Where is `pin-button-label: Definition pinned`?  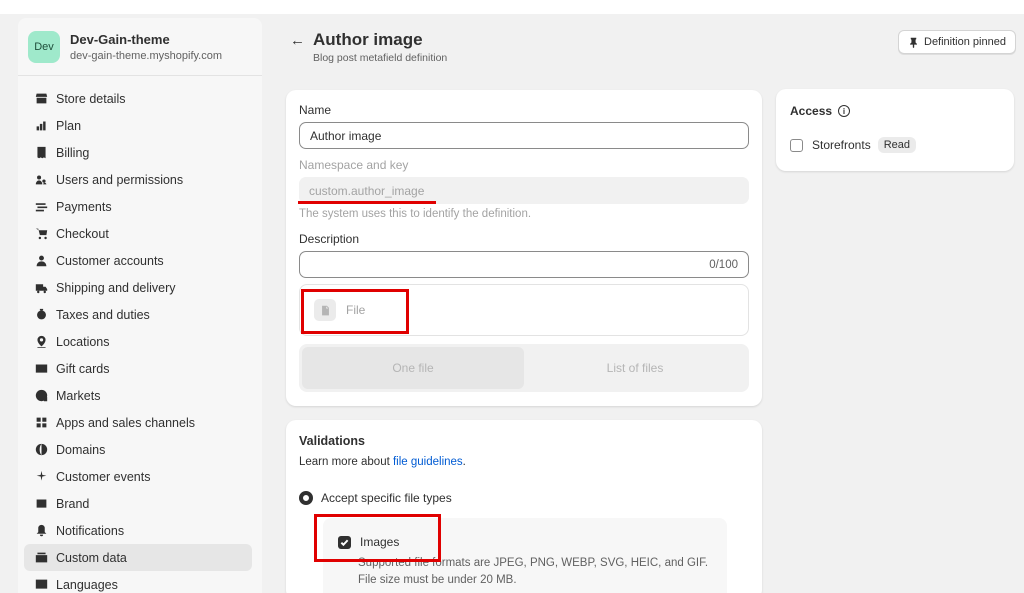 pin-button-label: Definition pinned is located at coordinates (965, 42).